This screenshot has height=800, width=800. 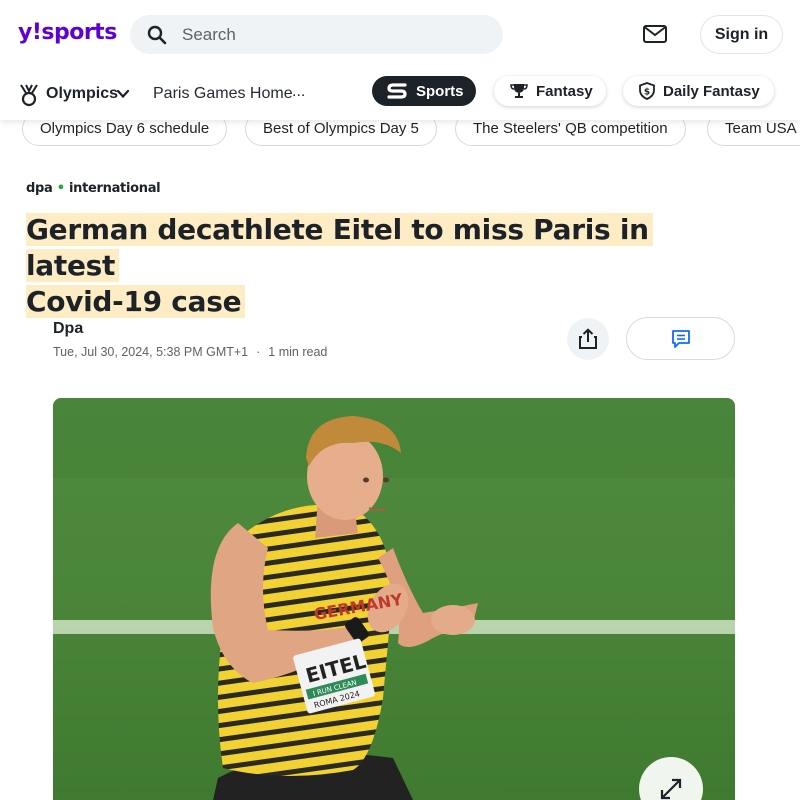 I want to click on trophy-icon, so click(x=519, y=91).